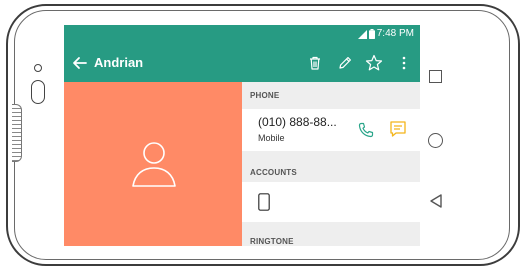  What do you see at coordinates (265, 95) in the screenshot?
I see `phone-section-header: PHONE` at bounding box center [265, 95].